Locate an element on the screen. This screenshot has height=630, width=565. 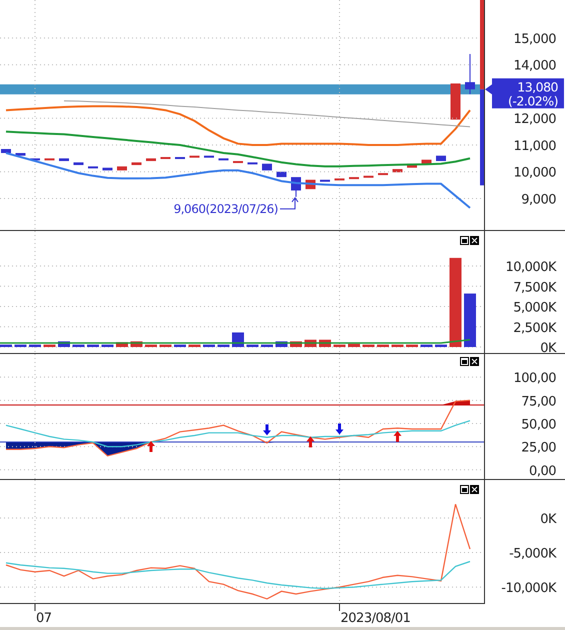
axis-label: 100,00 is located at coordinates (535, 378).